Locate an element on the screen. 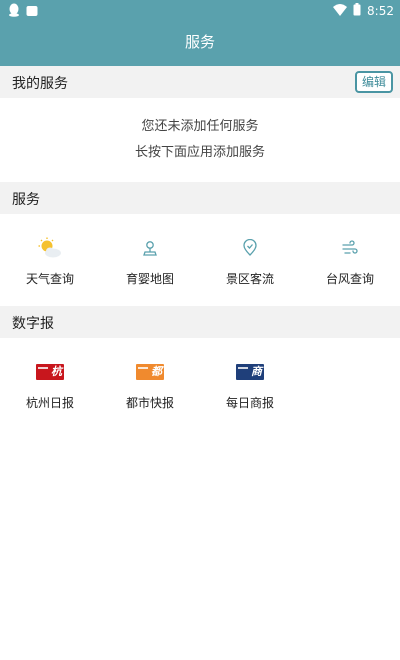 This screenshot has height=660, width=400. paper-label: 杭州日报 is located at coordinates (49, 403).